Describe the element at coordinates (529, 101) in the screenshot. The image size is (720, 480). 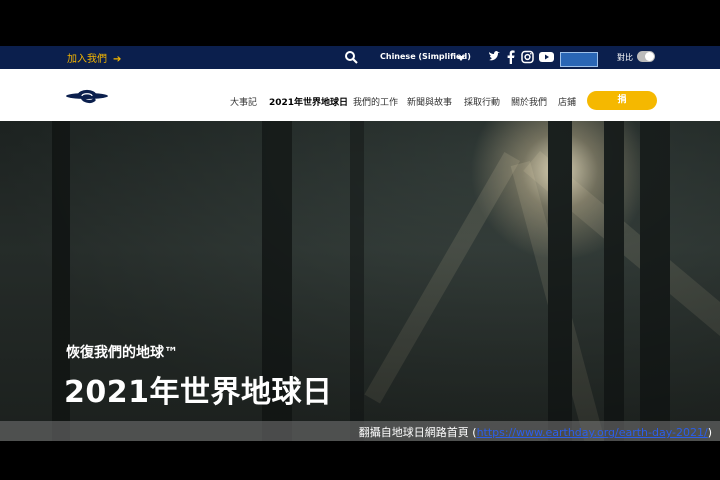
I see `nav-item-about-us: 關於我們` at that location.